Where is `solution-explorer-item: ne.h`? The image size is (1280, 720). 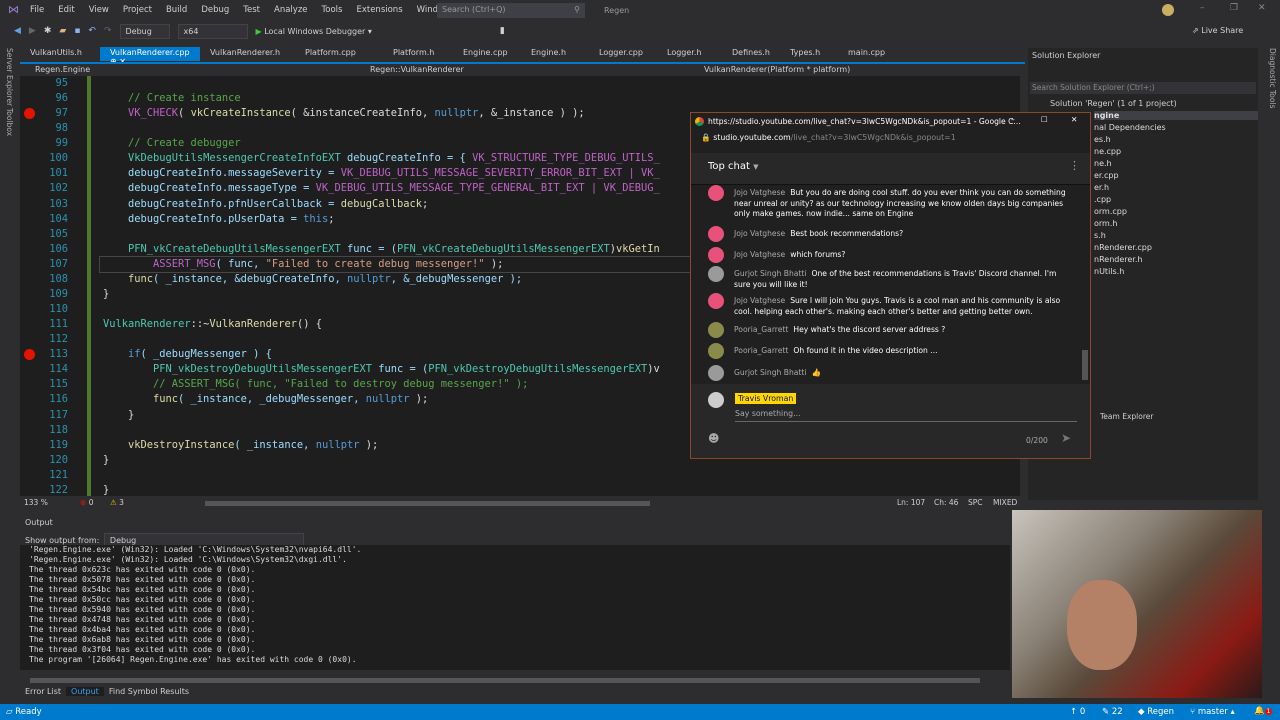 solution-explorer-item: ne.h is located at coordinates (1103, 163).